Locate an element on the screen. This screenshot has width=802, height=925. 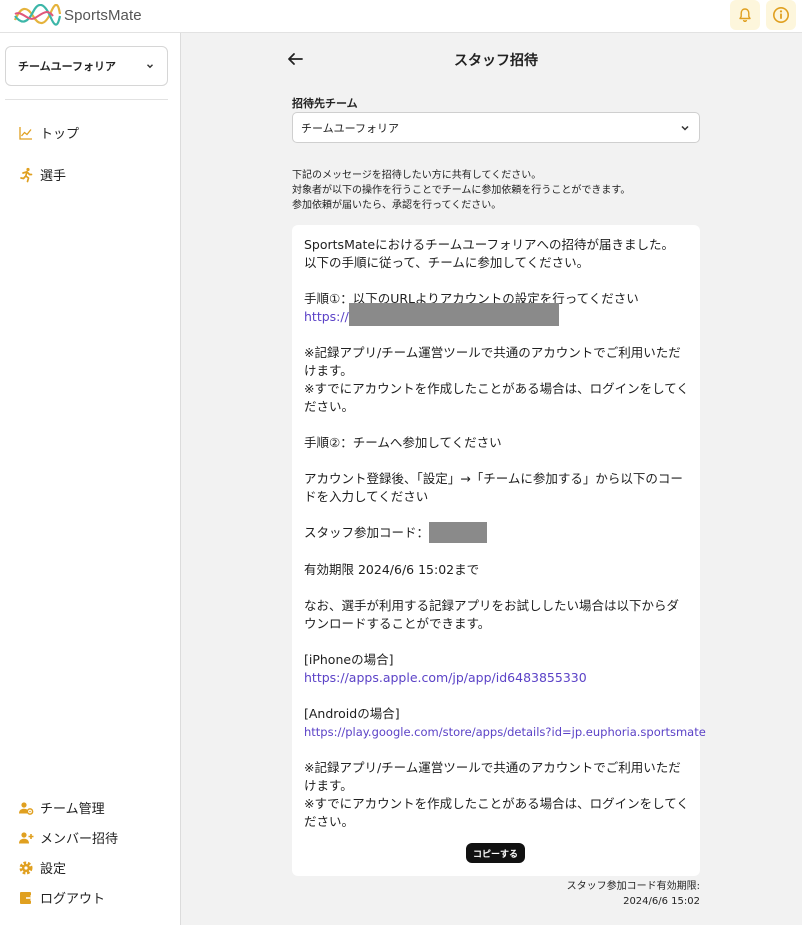
team-select: チームユーフォリア is located at coordinates (86, 66).